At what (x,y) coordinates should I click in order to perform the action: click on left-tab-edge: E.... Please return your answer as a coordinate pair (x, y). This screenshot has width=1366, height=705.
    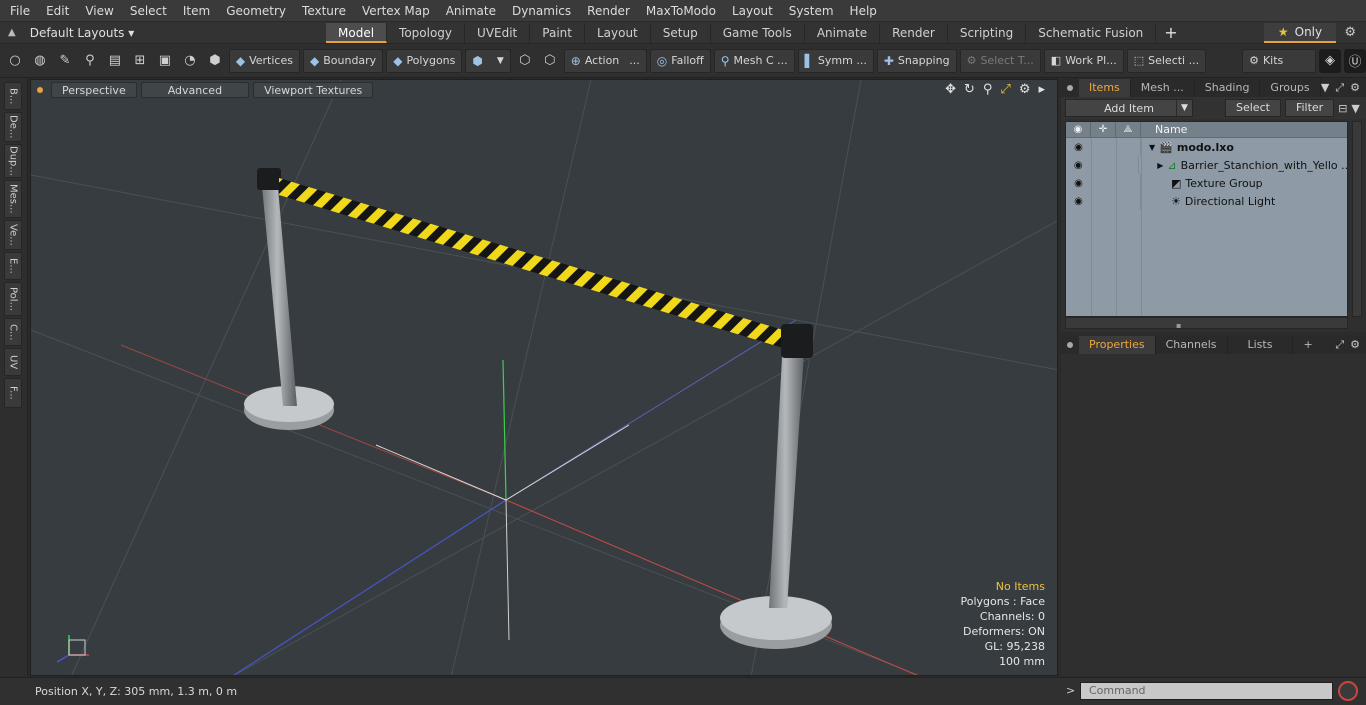
    Looking at the image, I should click on (13, 266).